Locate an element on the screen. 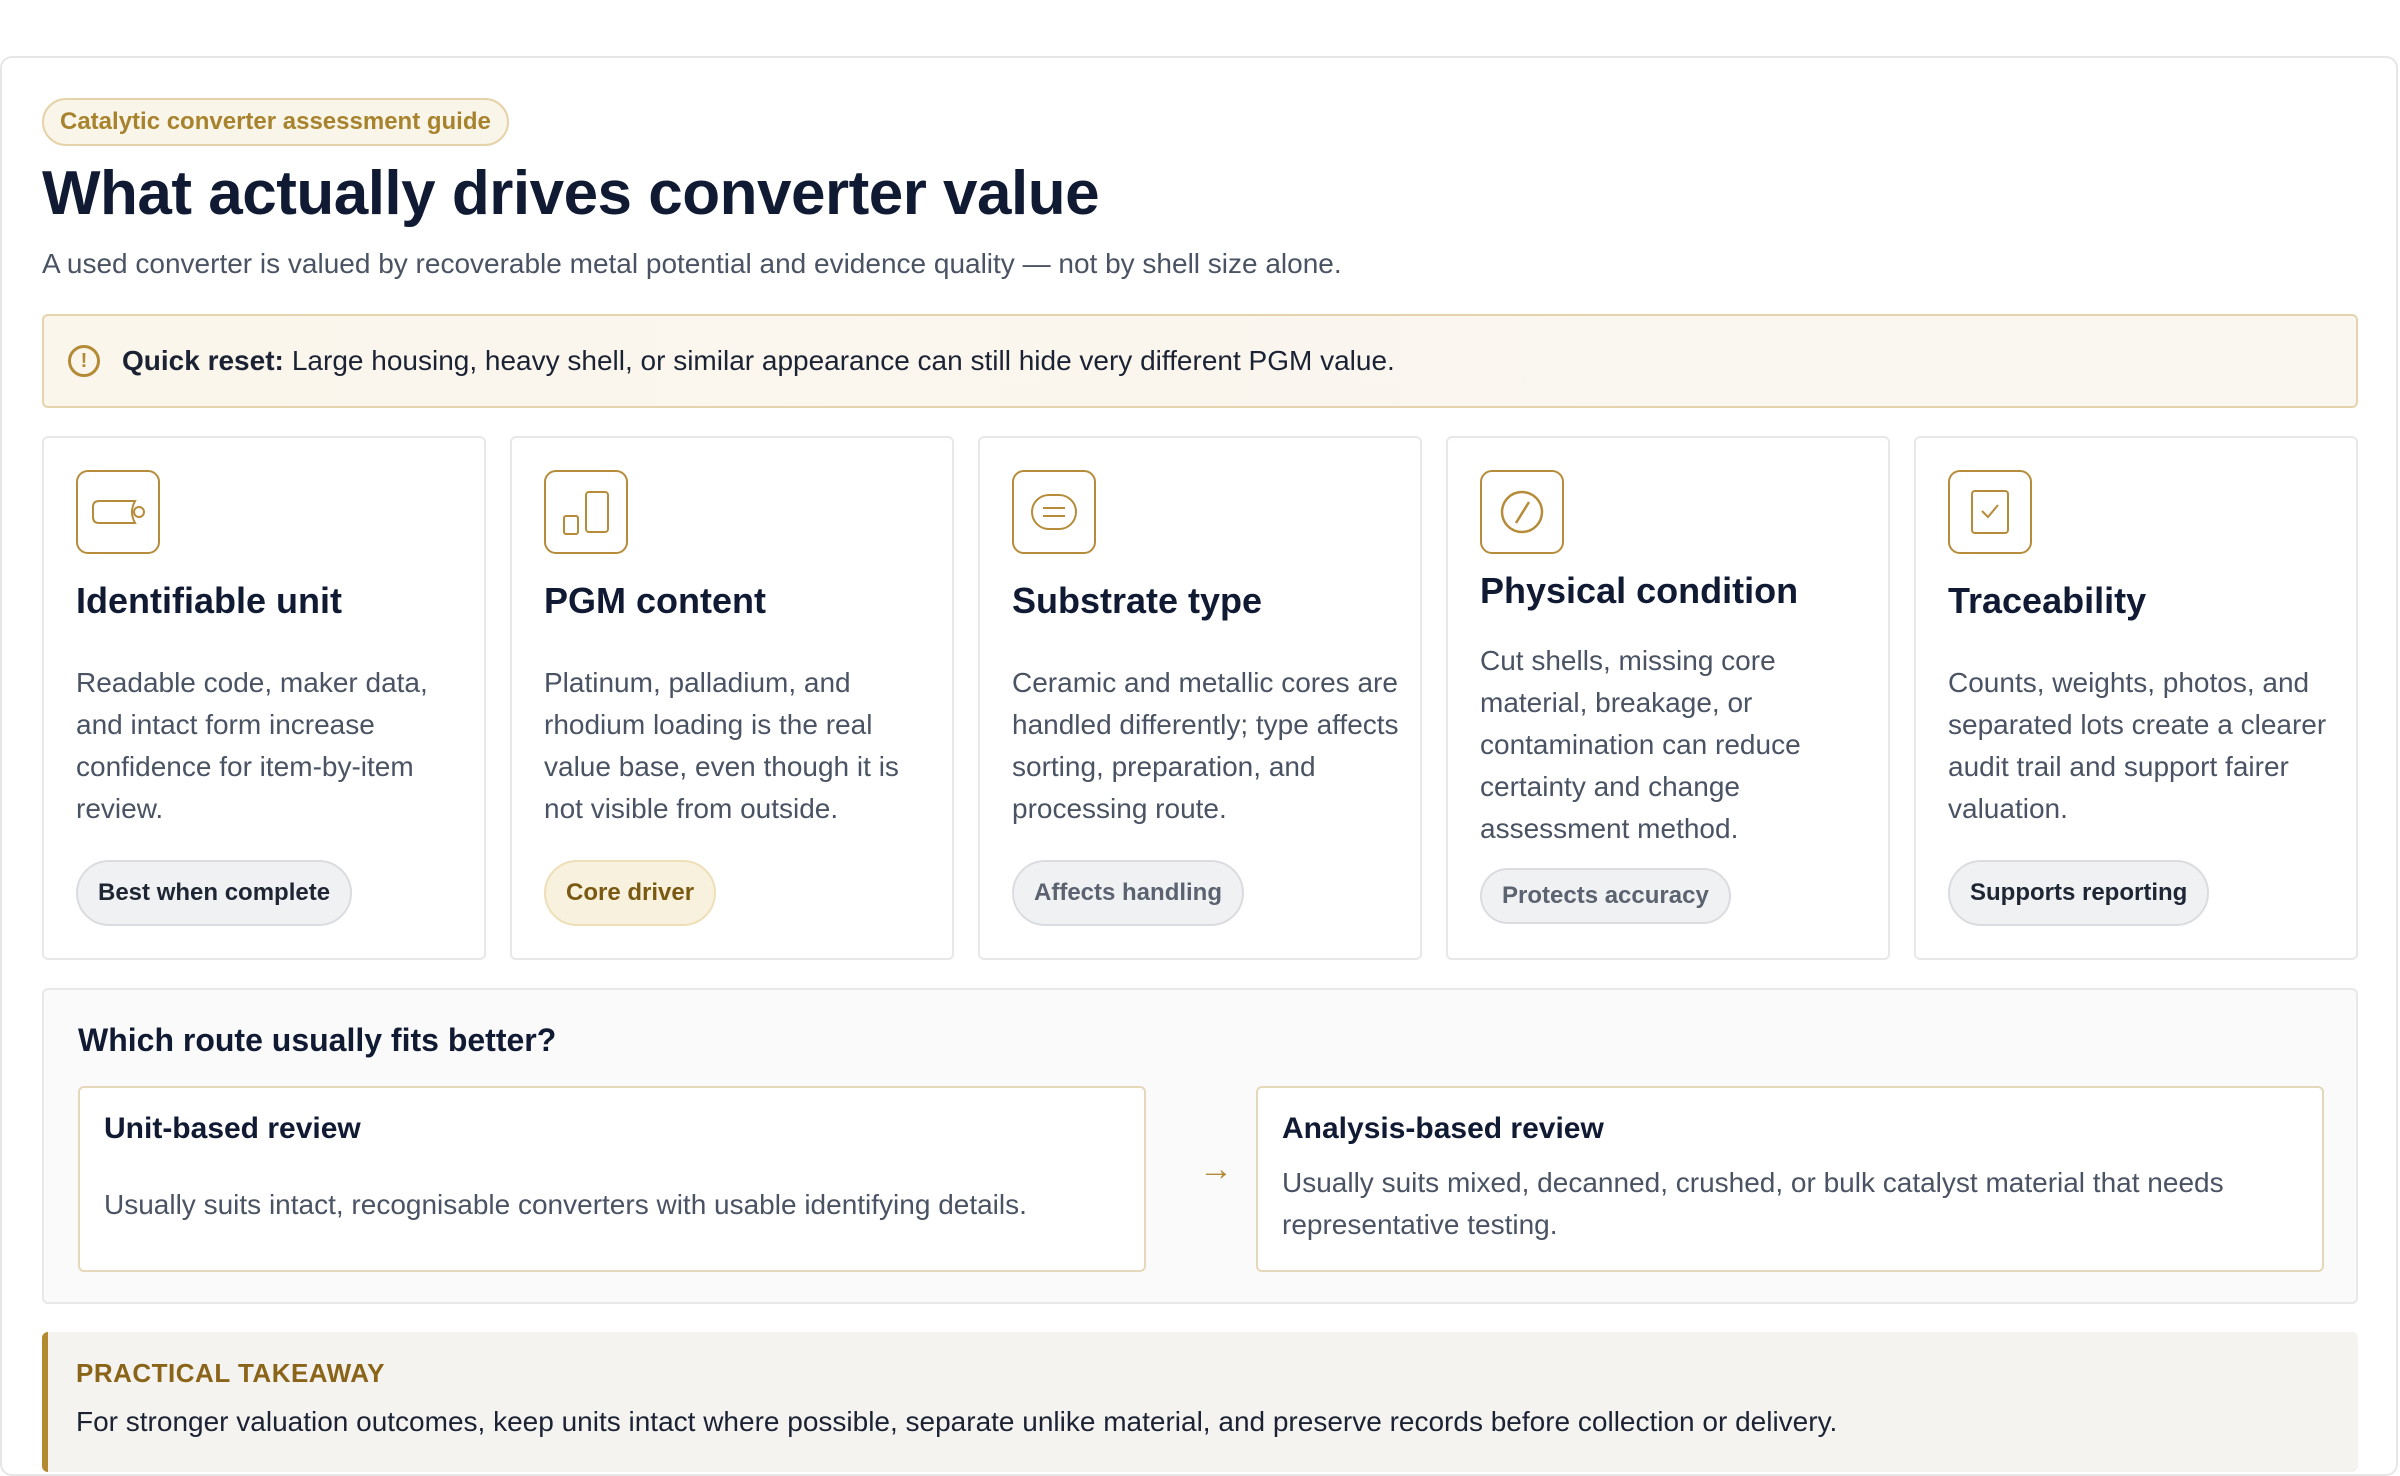 The width and height of the screenshot is (2400, 1476). factor-card-tag-label: Best when complete is located at coordinates (214, 892).